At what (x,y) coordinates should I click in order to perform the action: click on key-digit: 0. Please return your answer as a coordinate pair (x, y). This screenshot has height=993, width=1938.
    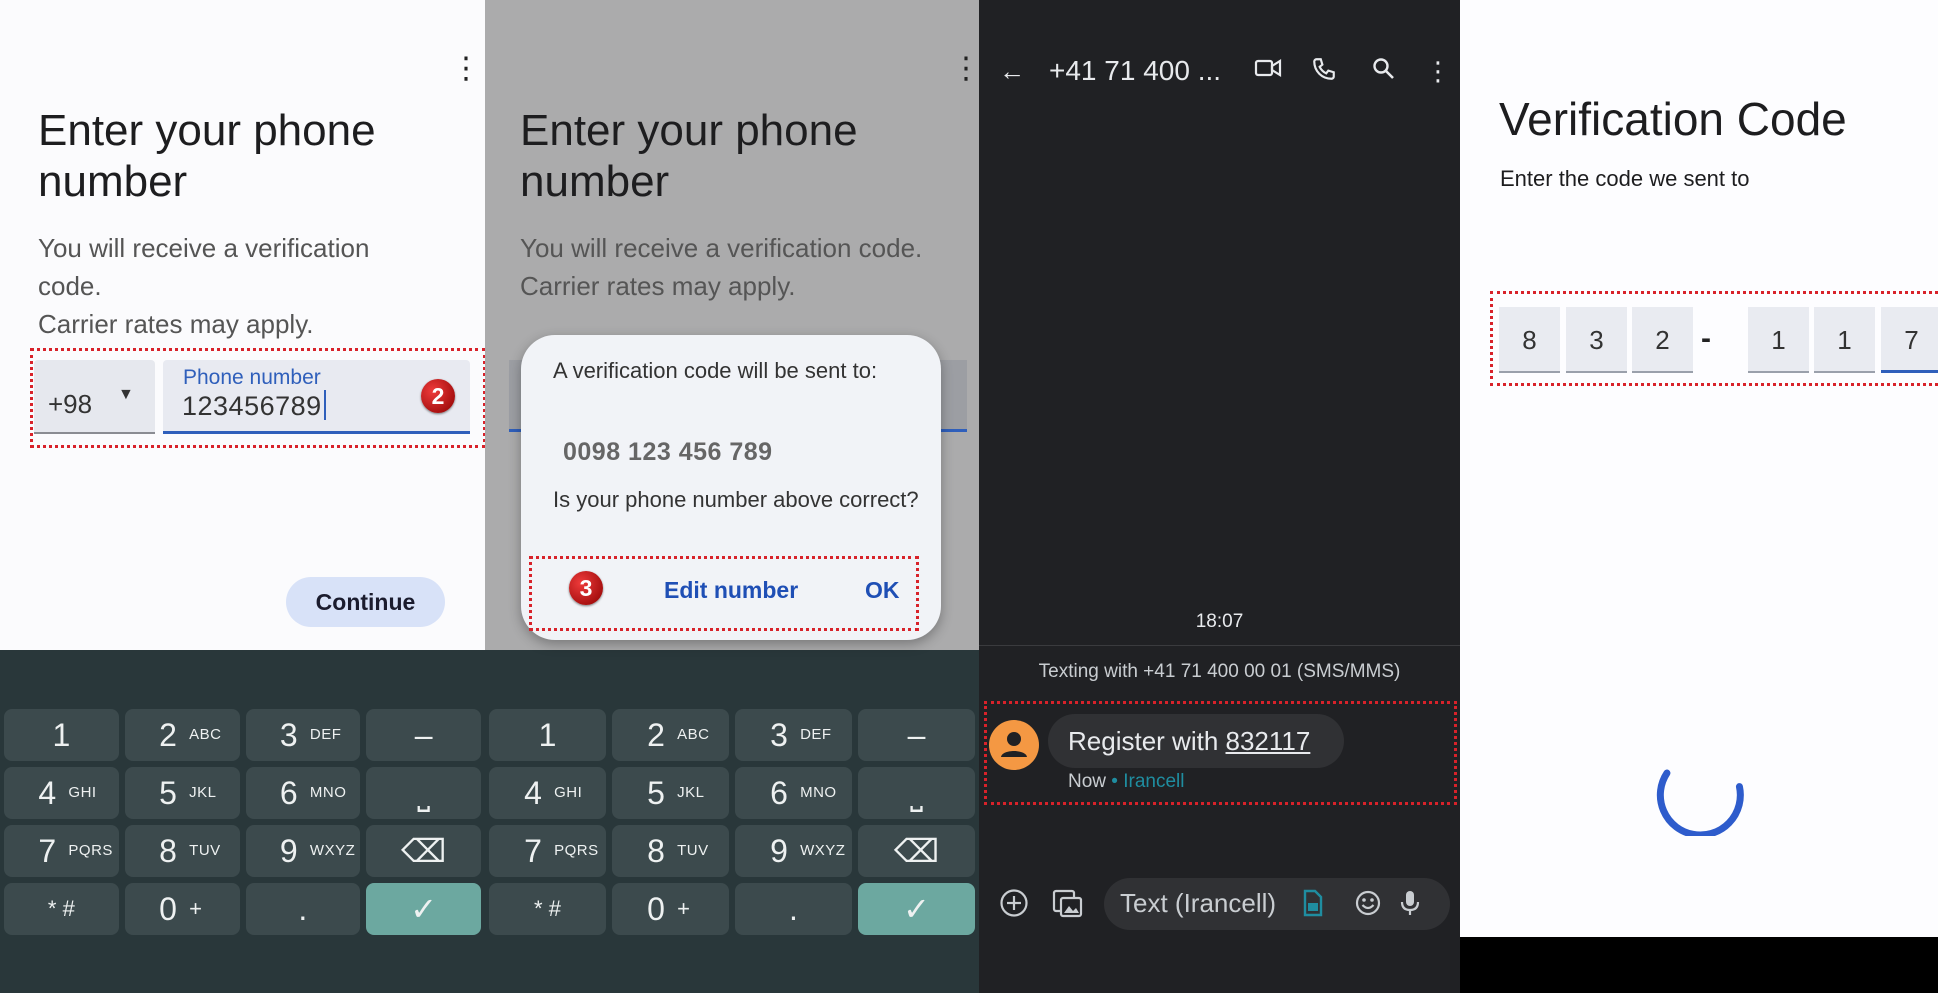
    Looking at the image, I should click on (168, 909).